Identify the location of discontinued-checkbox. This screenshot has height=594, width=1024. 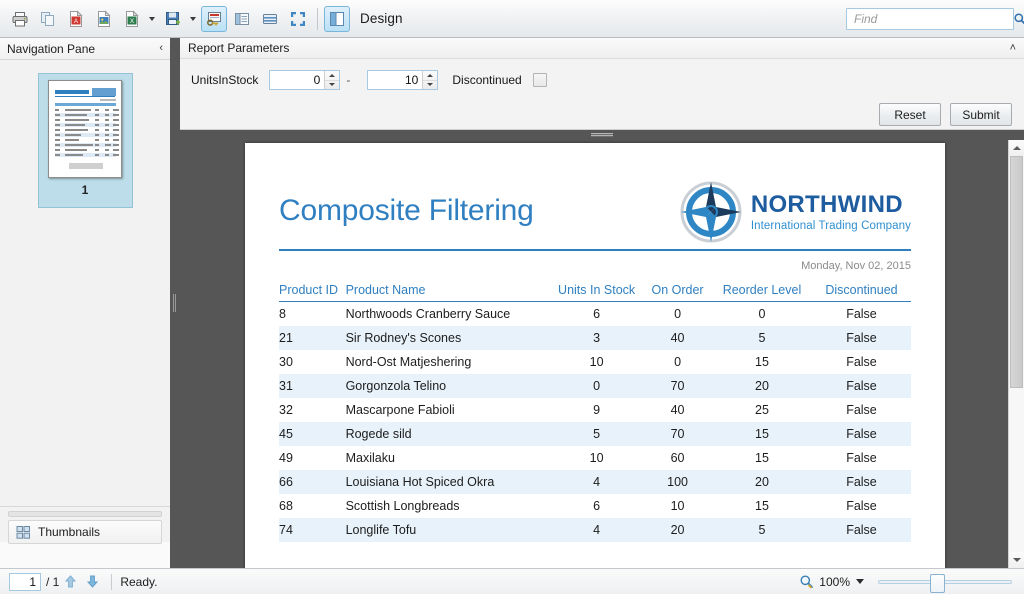
(539, 80).